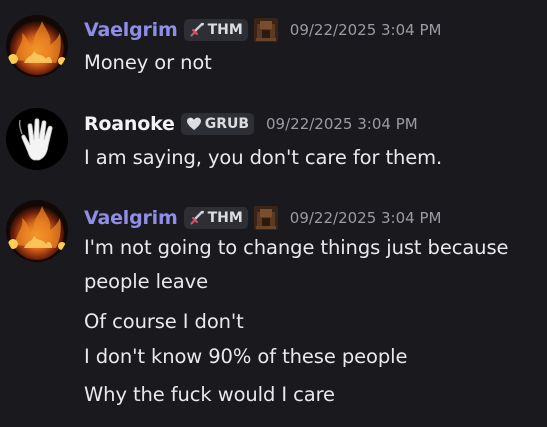 This screenshot has height=427, width=547. I want to click on clan-tag: GRUB, so click(217, 124).